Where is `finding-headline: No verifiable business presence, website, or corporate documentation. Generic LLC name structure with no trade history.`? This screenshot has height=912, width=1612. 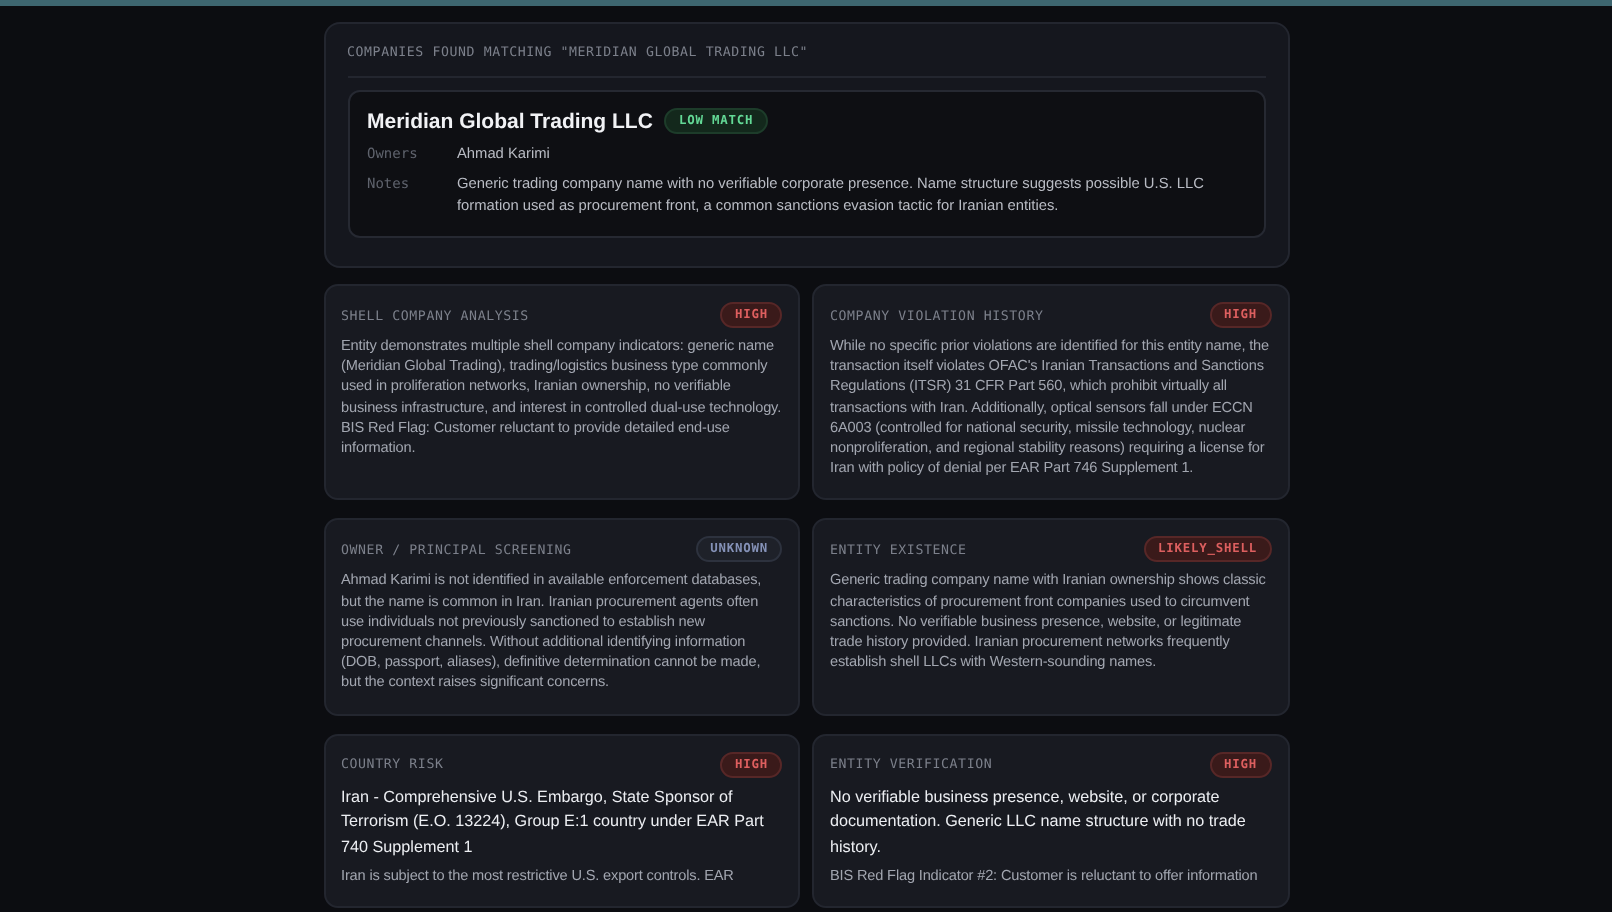
finding-headline: No verifiable business presence, website, or corporate documentation. Generic LLC name structure with no trade history. is located at coordinates (1039, 822).